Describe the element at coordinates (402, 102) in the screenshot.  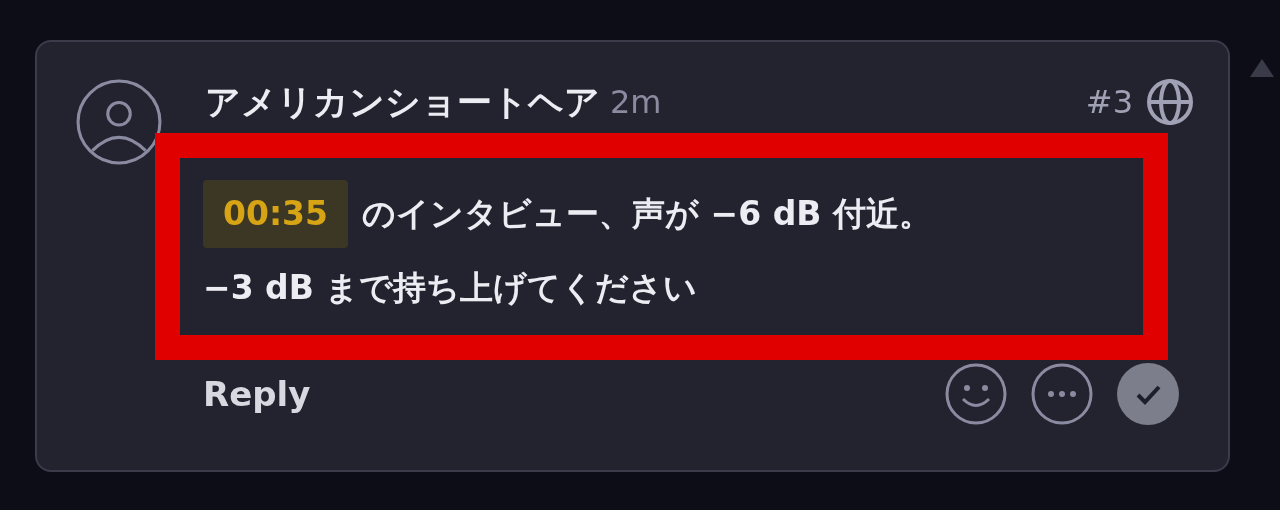
I see `author-name: アメリカンショートヘア` at that location.